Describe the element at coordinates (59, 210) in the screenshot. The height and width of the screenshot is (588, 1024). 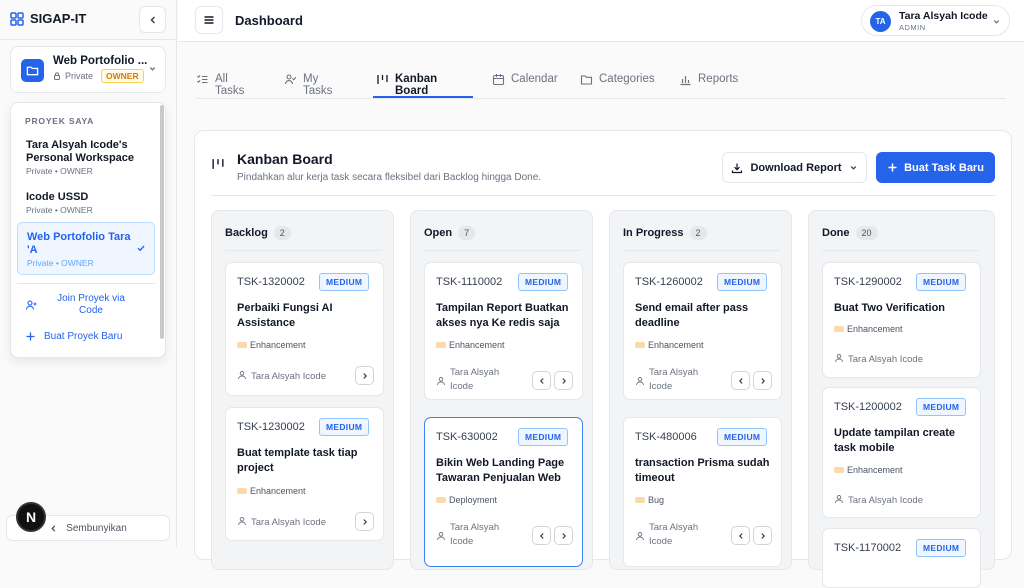
I see `project-item-meta: Private • OWNER` at that location.